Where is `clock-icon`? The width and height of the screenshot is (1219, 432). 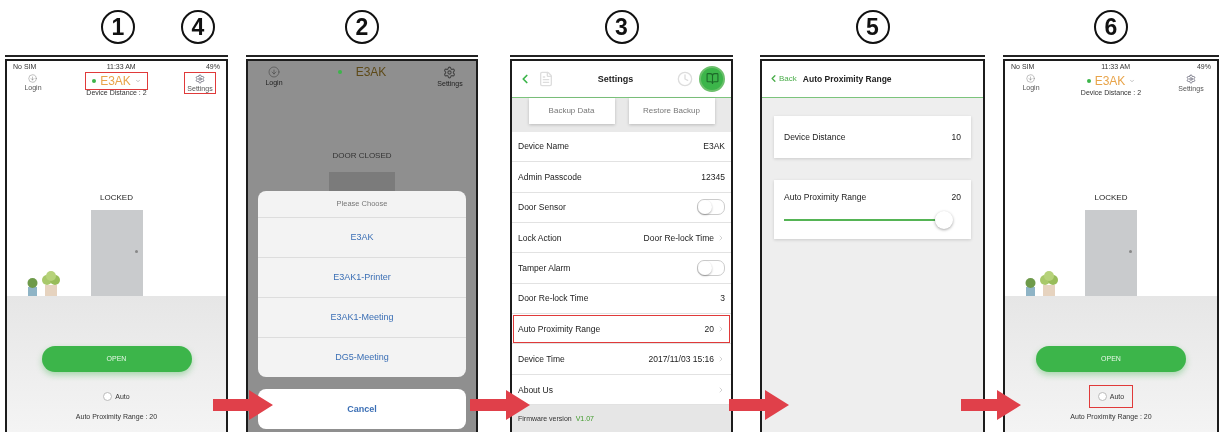 clock-icon is located at coordinates (685, 78).